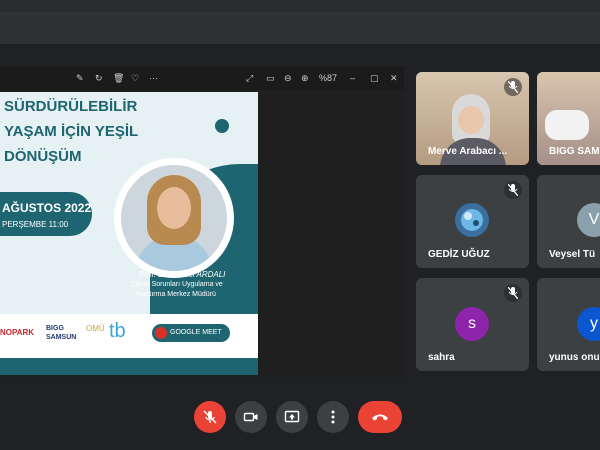 The height and width of the screenshot is (450, 600). Describe the element at coordinates (153, 78) in the screenshot. I see `more-icon: ···` at that location.